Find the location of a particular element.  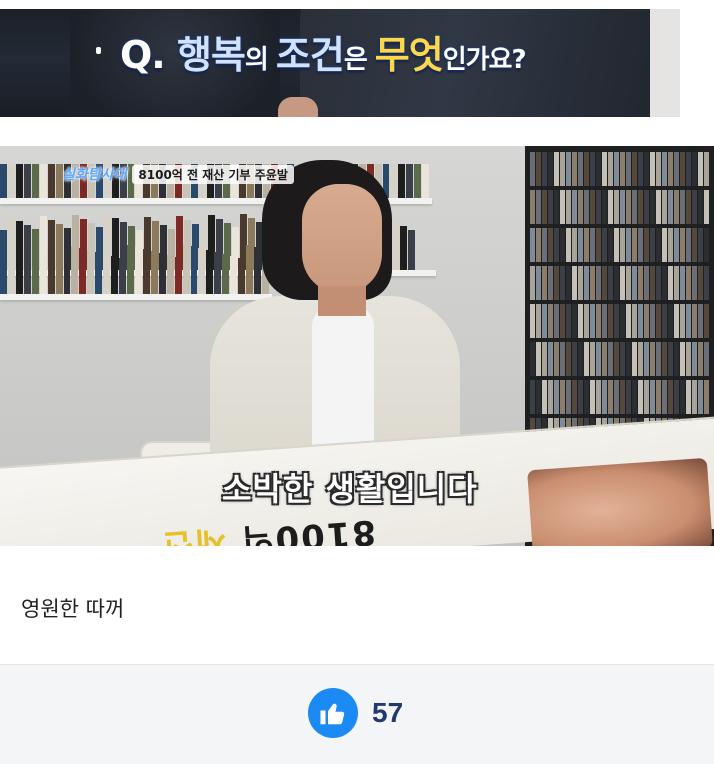

like-button: 57 is located at coordinates (355, 713).